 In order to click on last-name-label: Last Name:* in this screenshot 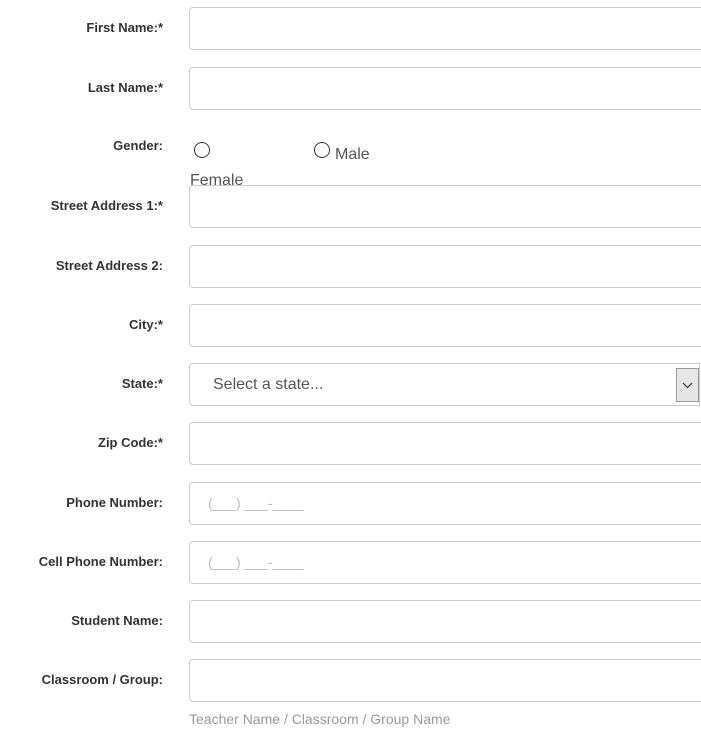, I will do `click(125, 87)`.